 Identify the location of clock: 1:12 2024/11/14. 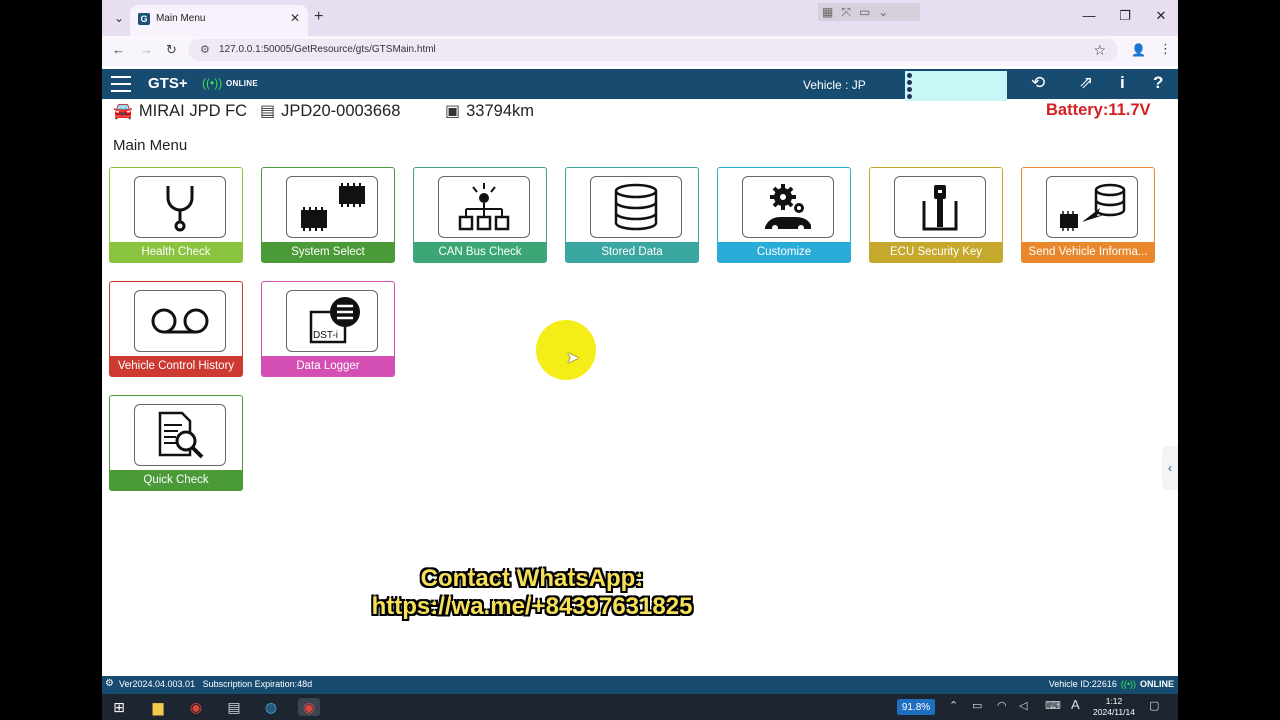
(1114, 707).